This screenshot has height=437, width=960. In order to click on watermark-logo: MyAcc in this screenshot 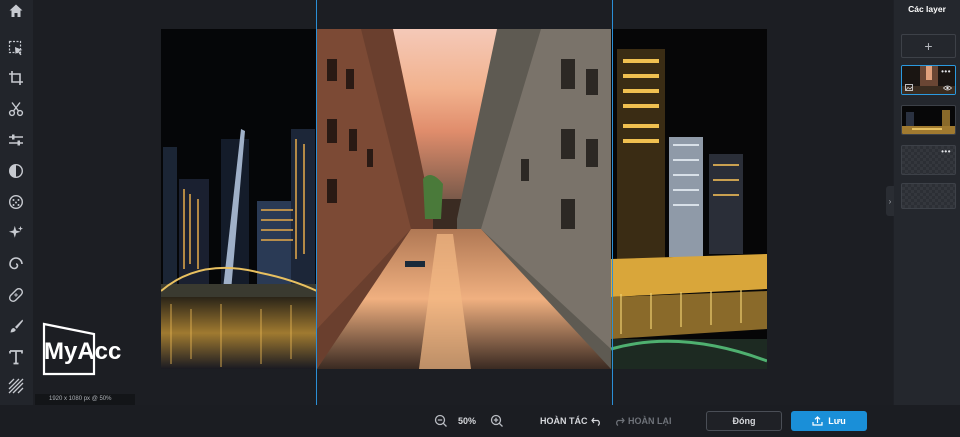, I will do `click(92, 349)`.